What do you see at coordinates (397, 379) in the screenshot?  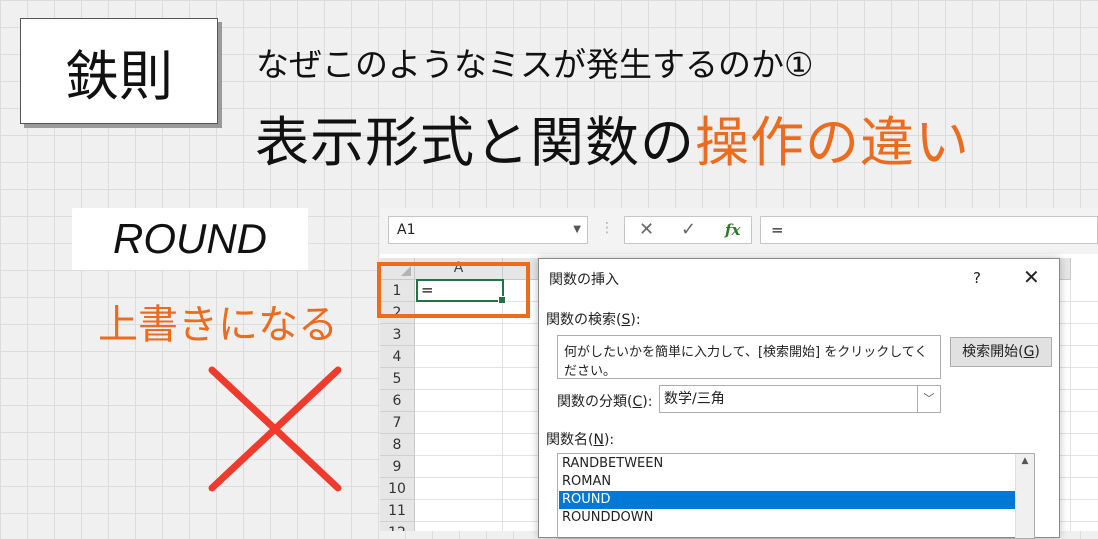 I see `row-header-5: 5` at bounding box center [397, 379].